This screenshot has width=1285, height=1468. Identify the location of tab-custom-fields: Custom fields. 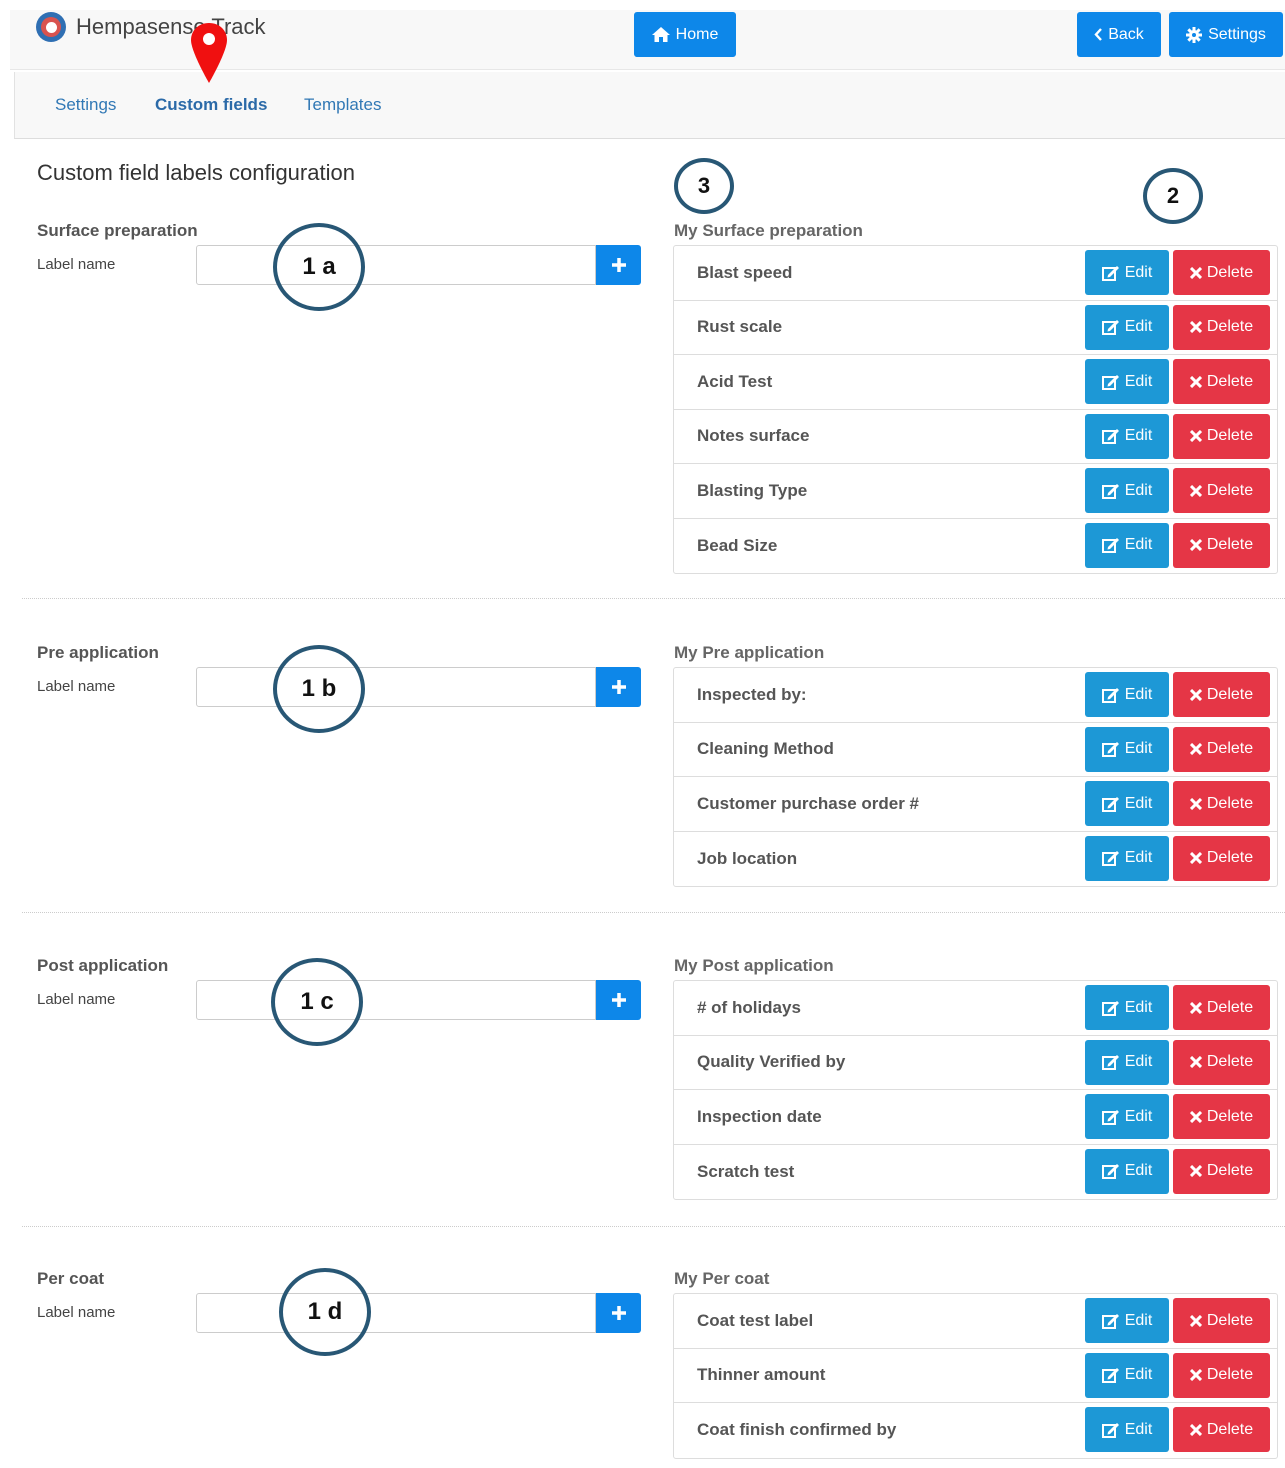
(211, 105).